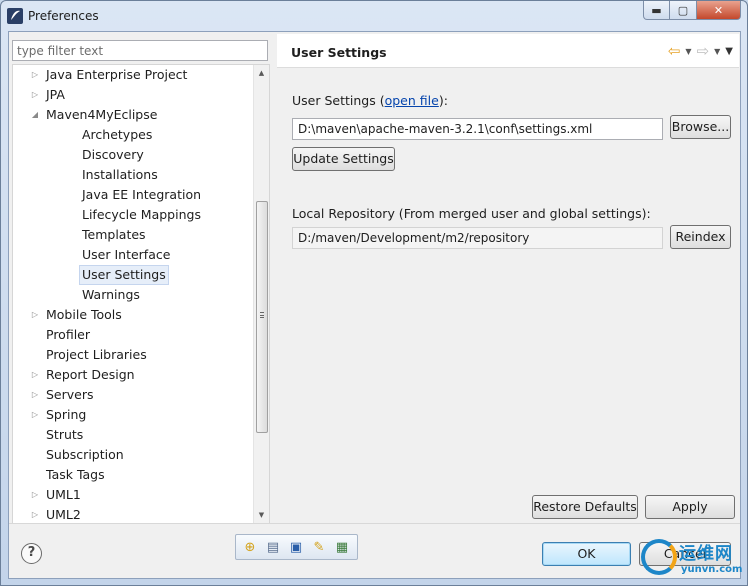 The image size is (748, 586). I want to click on monitor-icon: ▣, so click(296, 547).